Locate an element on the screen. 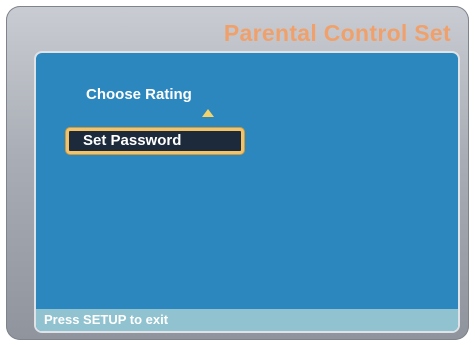  status-bar: Press SETUP to exit is located at coordinates (247, 320).